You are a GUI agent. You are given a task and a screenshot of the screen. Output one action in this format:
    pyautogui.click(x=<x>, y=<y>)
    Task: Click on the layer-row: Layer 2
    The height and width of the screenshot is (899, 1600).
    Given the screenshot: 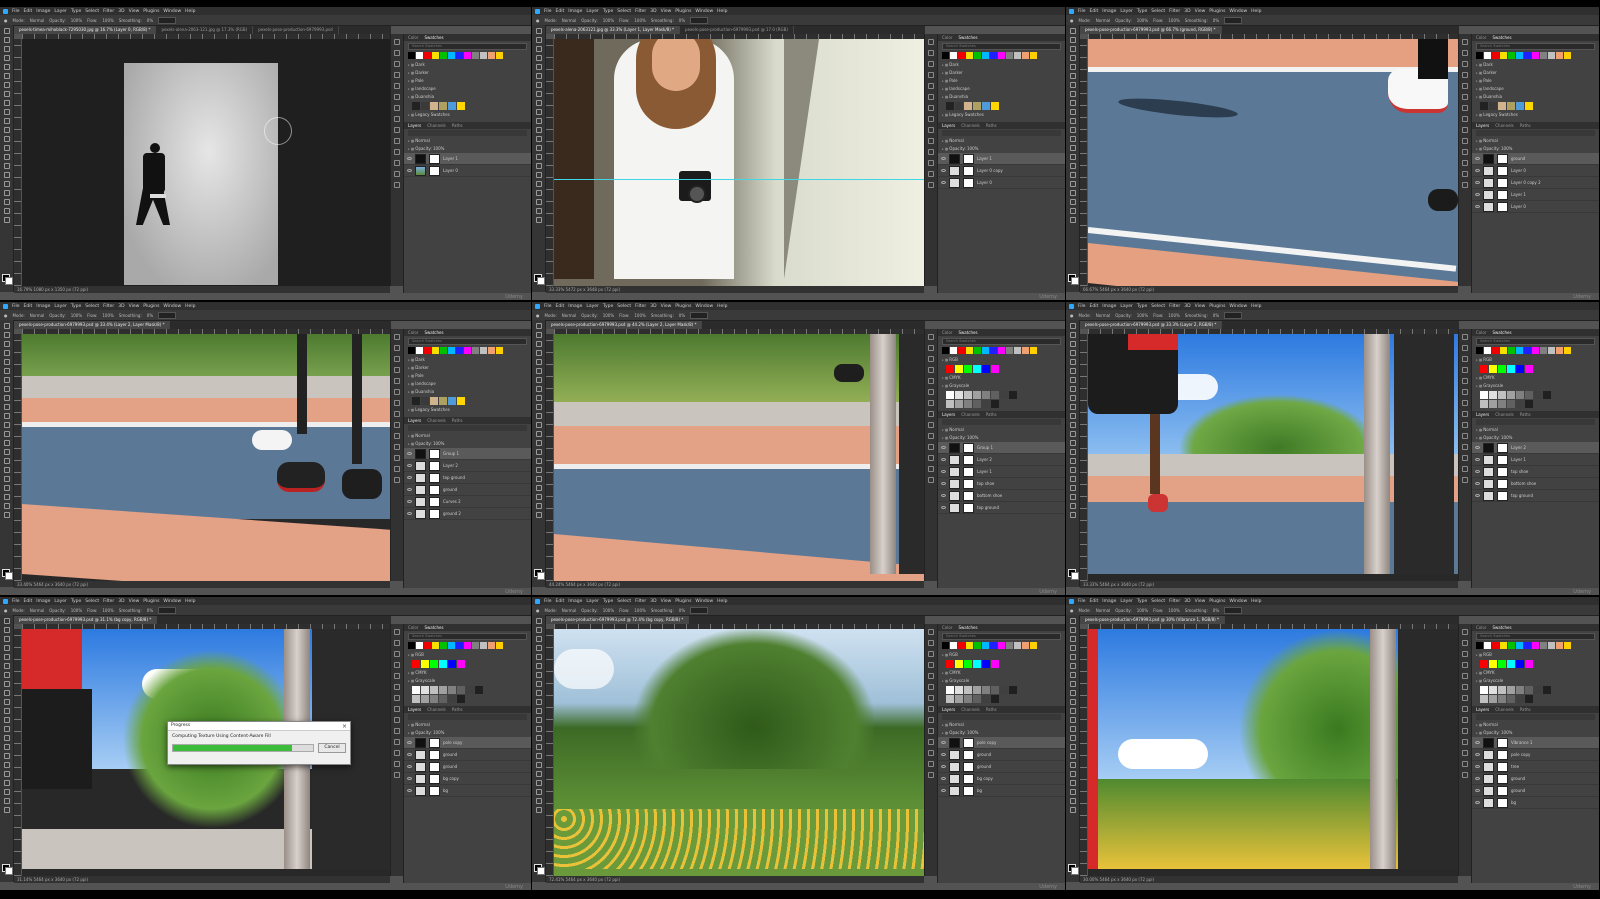 What is the action you would take?
    pyautogui.click(x=467, y=466)
    